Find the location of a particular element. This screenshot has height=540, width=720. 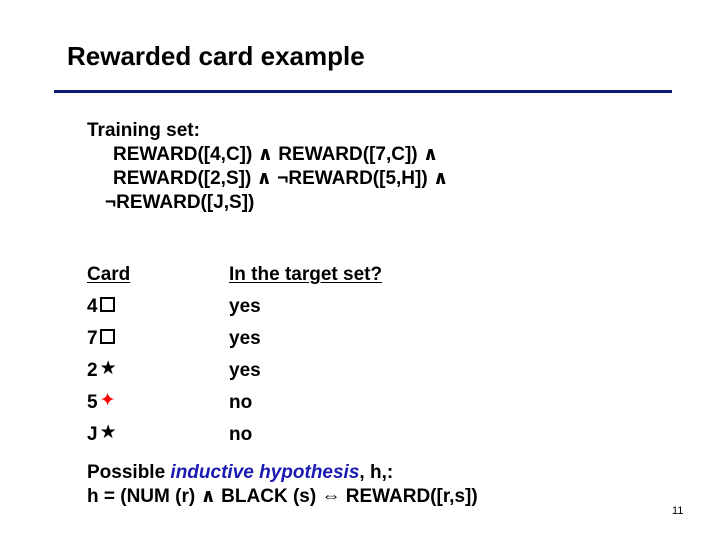

card-row: 7 is located at coordinates (108, 339).